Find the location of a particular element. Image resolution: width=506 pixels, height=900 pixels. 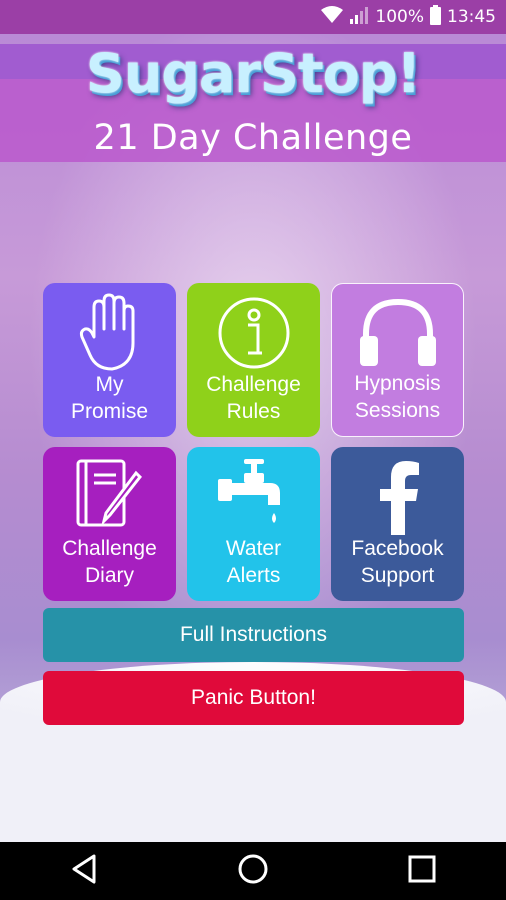

back-icon is located at coordinates (84, 871).